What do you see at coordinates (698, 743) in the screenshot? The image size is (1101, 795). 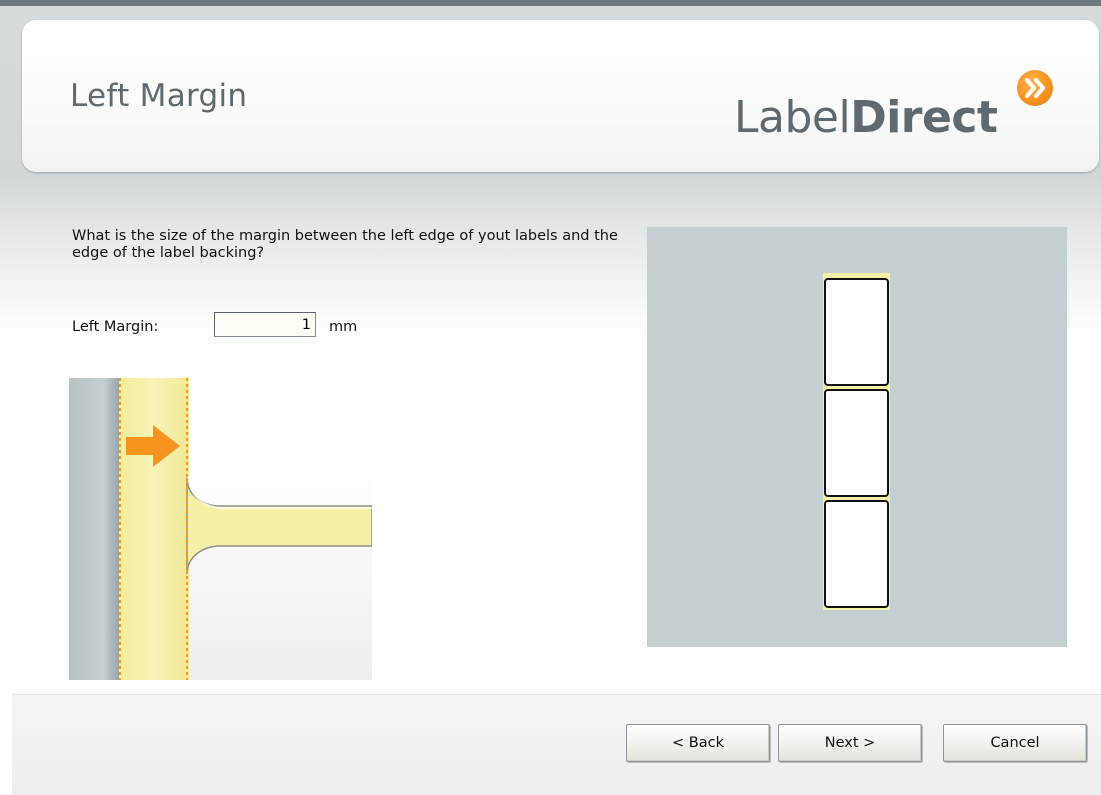 I see `back-button: < Back` at bounding box center [698, 743].